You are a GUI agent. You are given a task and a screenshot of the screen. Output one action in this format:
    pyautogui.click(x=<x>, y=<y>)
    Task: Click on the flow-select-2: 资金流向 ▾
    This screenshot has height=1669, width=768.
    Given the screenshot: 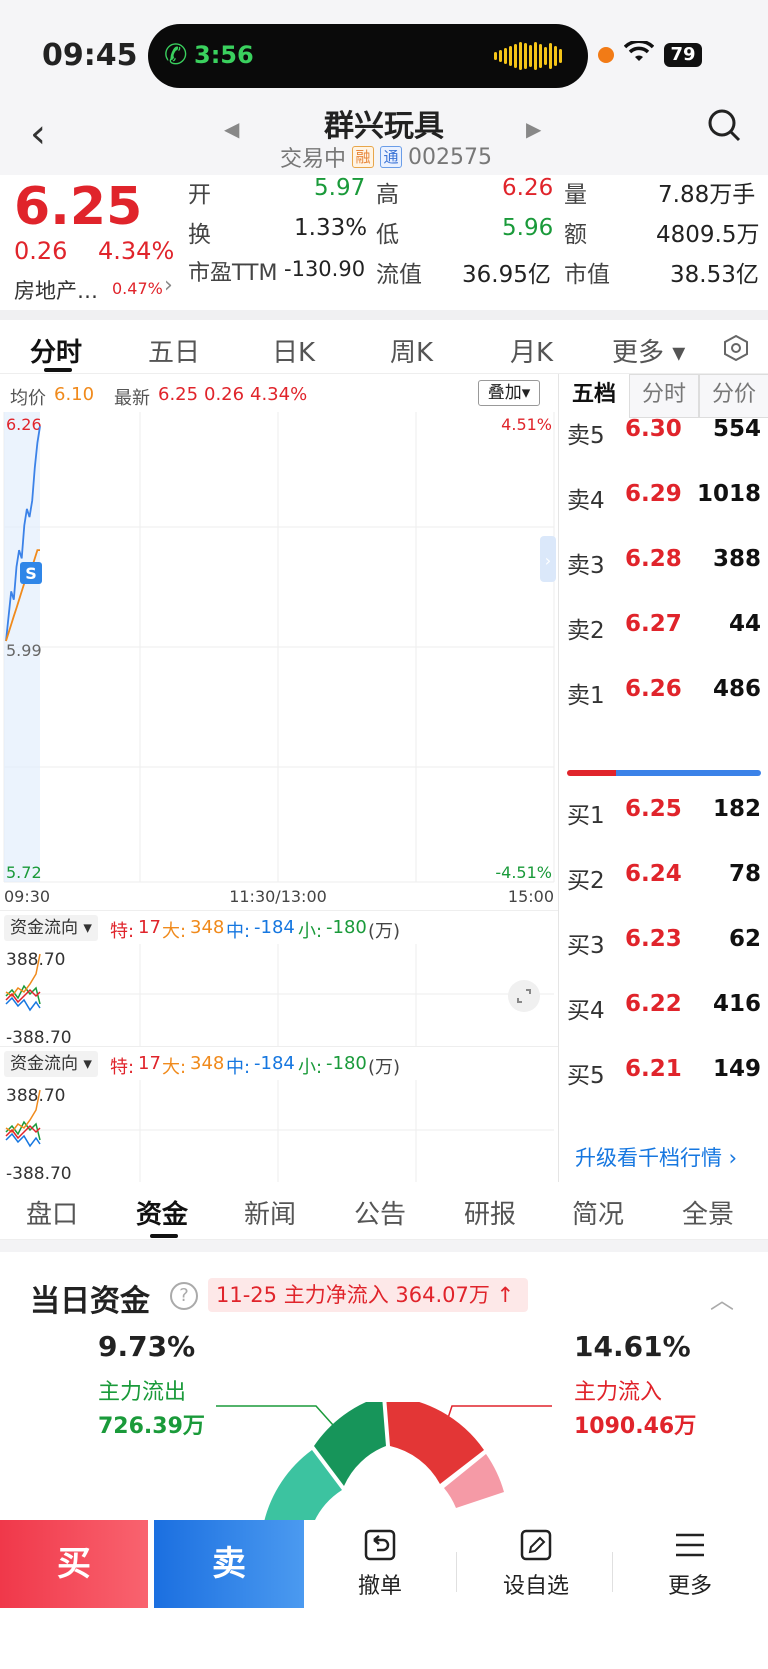 What is the action you would take?
    pyautogui.click(x=51, y=1064)
    